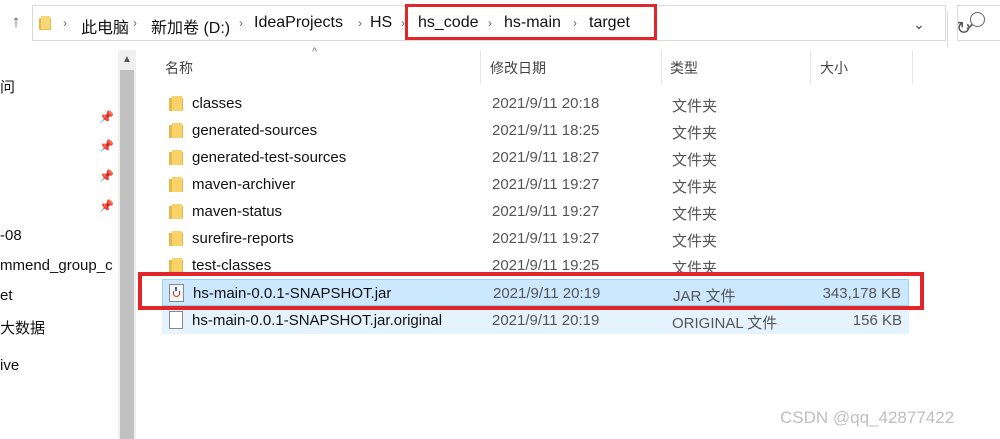 The height and width of the screenshot is (439, 1000). Describe the element at coordinates (684, 68) in the screenshot. I see `column-header-type: 类型` at that location.